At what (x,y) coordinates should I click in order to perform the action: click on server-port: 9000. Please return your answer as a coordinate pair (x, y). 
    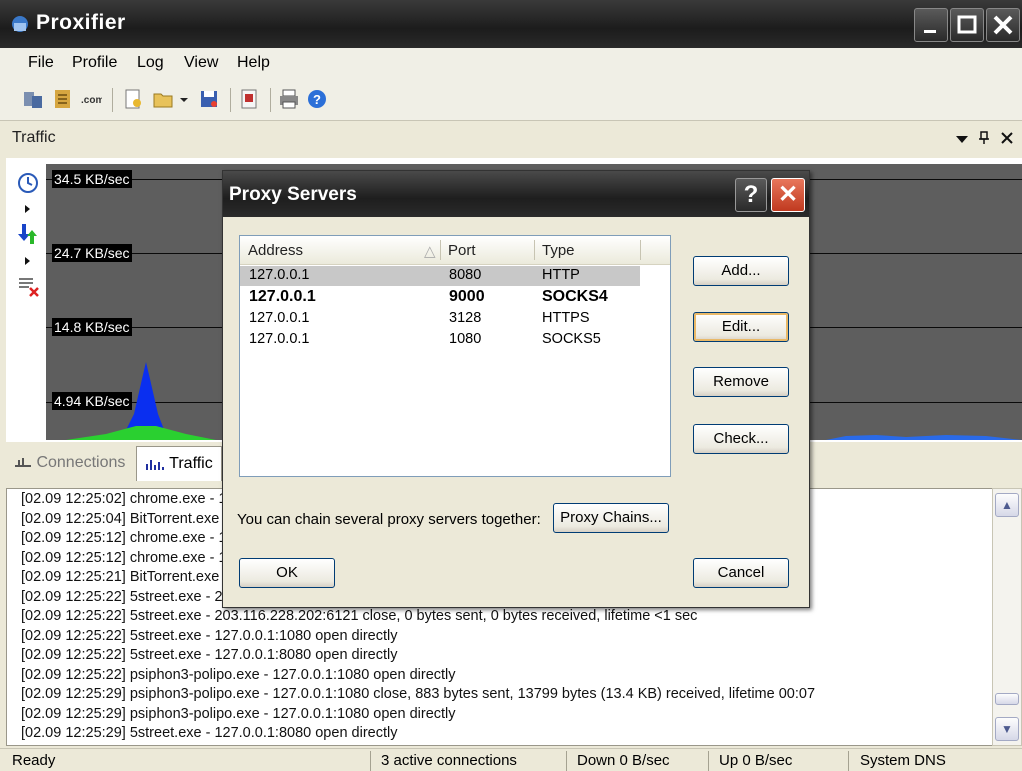
    Looking at the image, I should click on (467, 296).